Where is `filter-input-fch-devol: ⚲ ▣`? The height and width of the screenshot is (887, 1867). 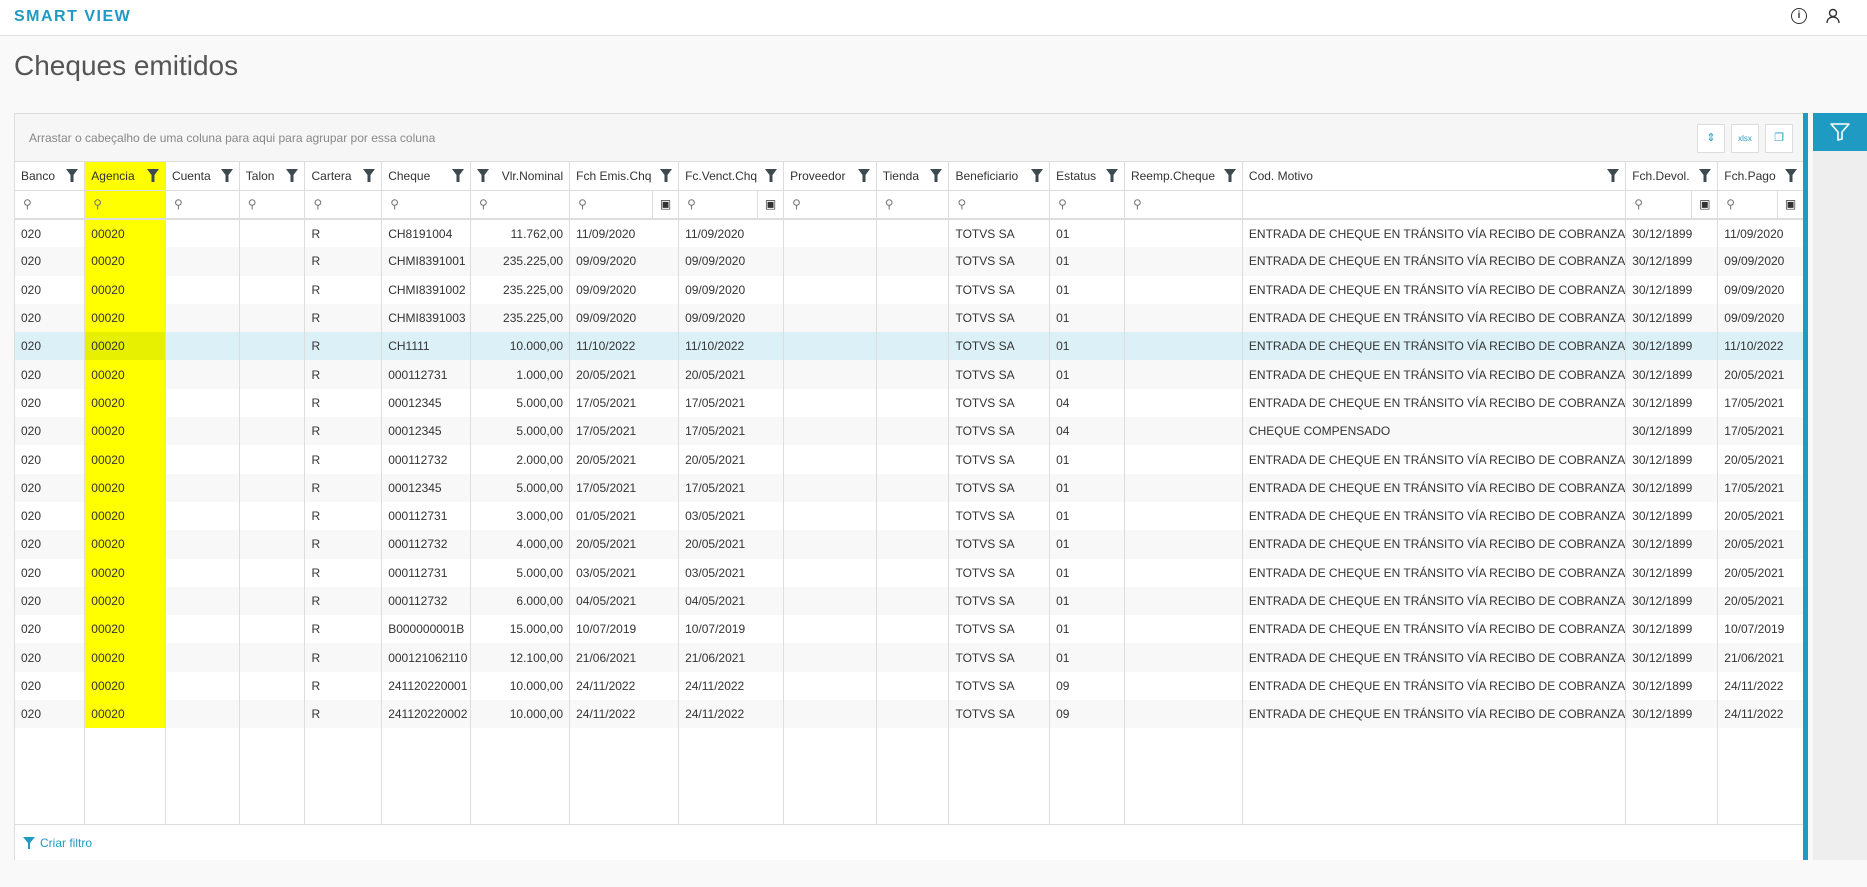
filter-input-fch-devol: ⚲ ▣ is located at coordinates (1672, 205).